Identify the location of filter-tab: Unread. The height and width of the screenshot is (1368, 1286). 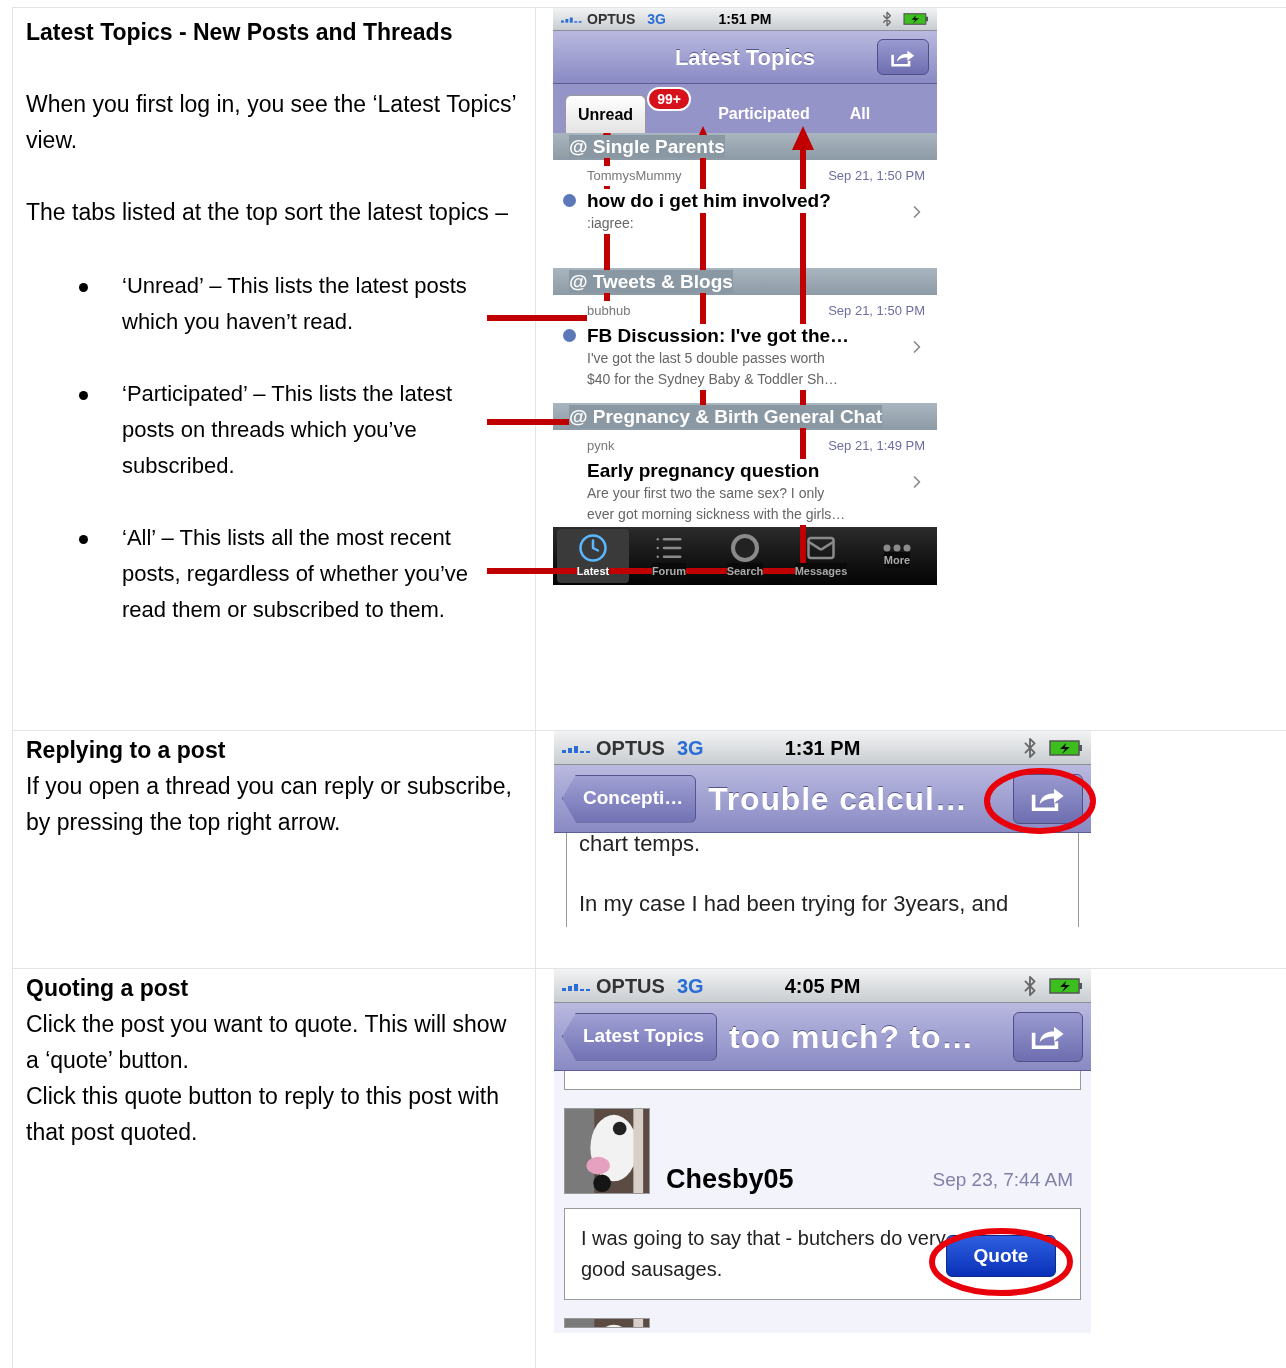
(606, 114).